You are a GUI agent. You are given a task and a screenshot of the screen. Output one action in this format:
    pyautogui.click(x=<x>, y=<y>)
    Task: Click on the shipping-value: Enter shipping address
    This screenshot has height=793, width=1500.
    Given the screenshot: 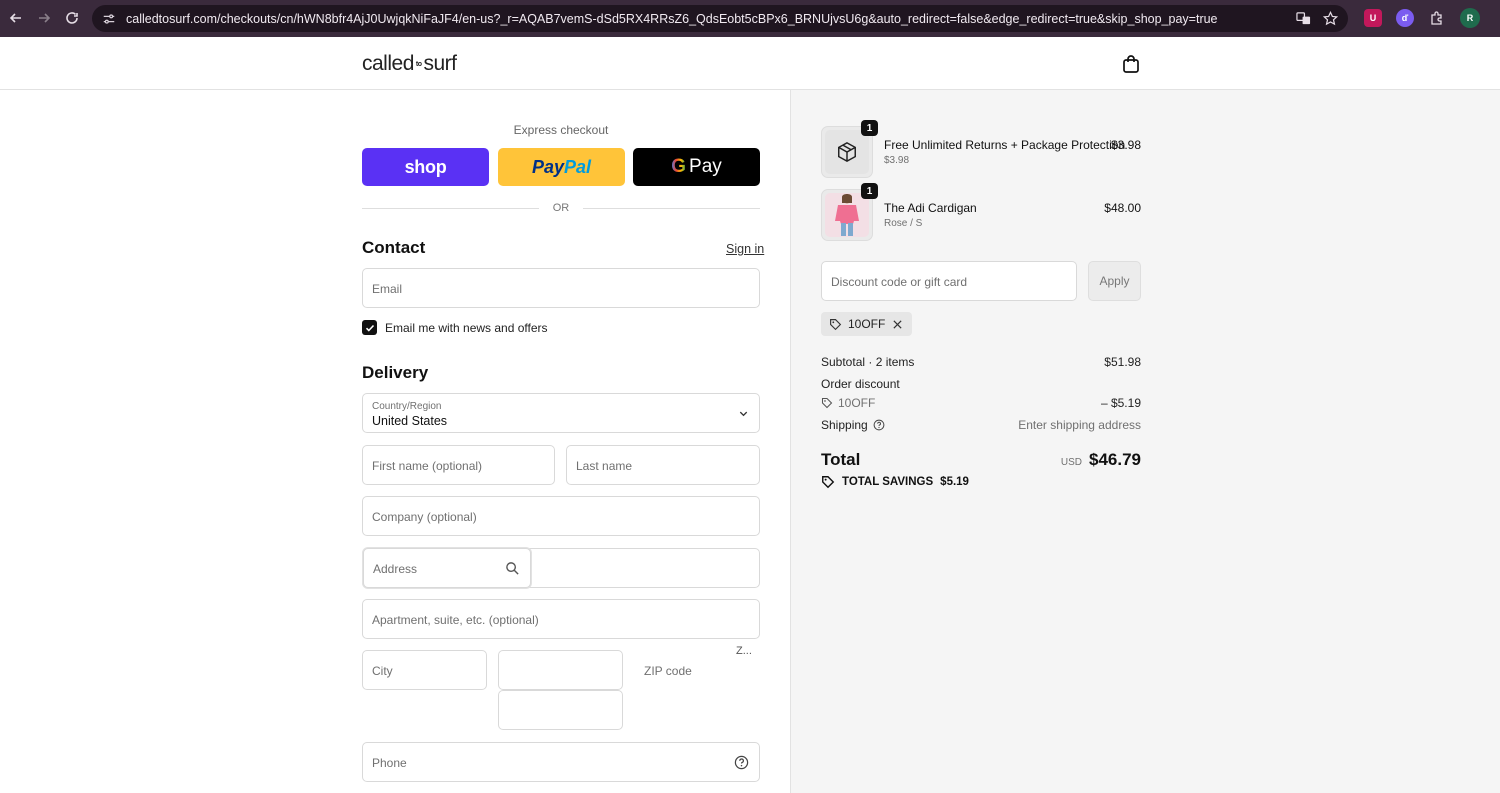 What is the action you would take?
    pyautogui.click(x=1079, y=425)
    